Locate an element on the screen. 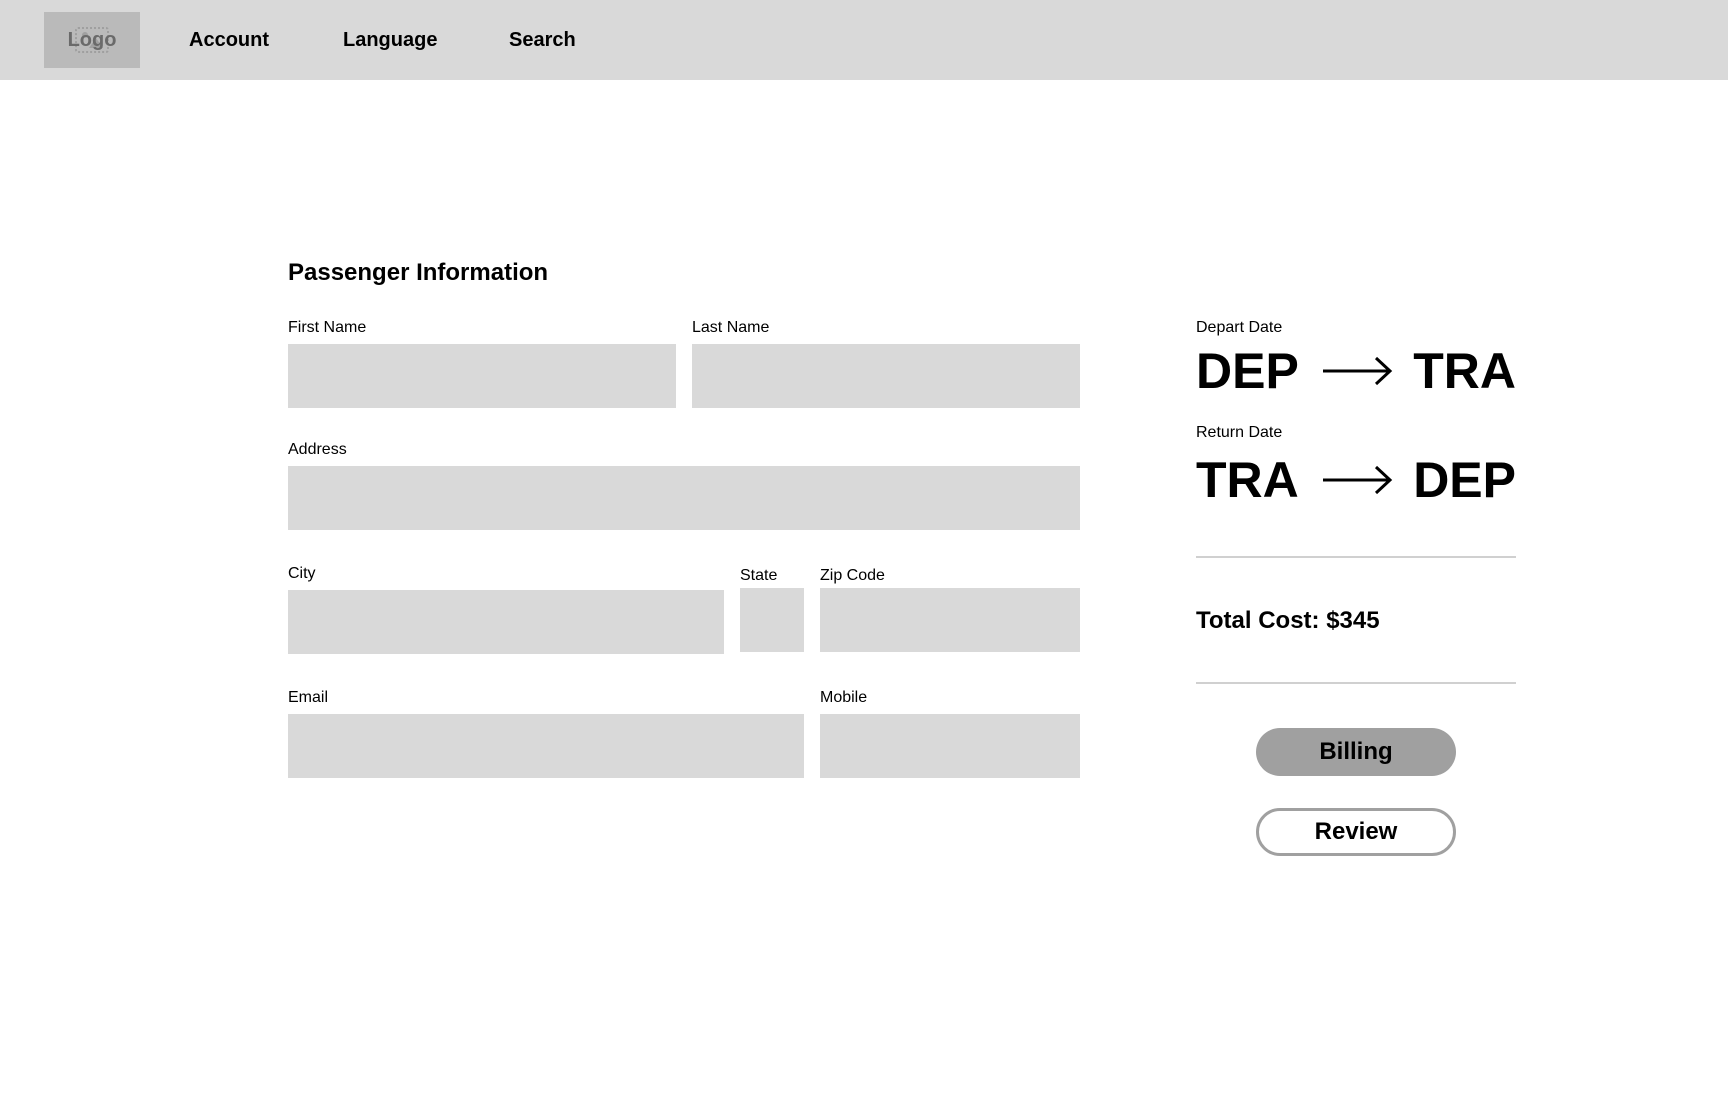 The image size is (1728, 1117). city-label: City is located at coordinates (302, 573).